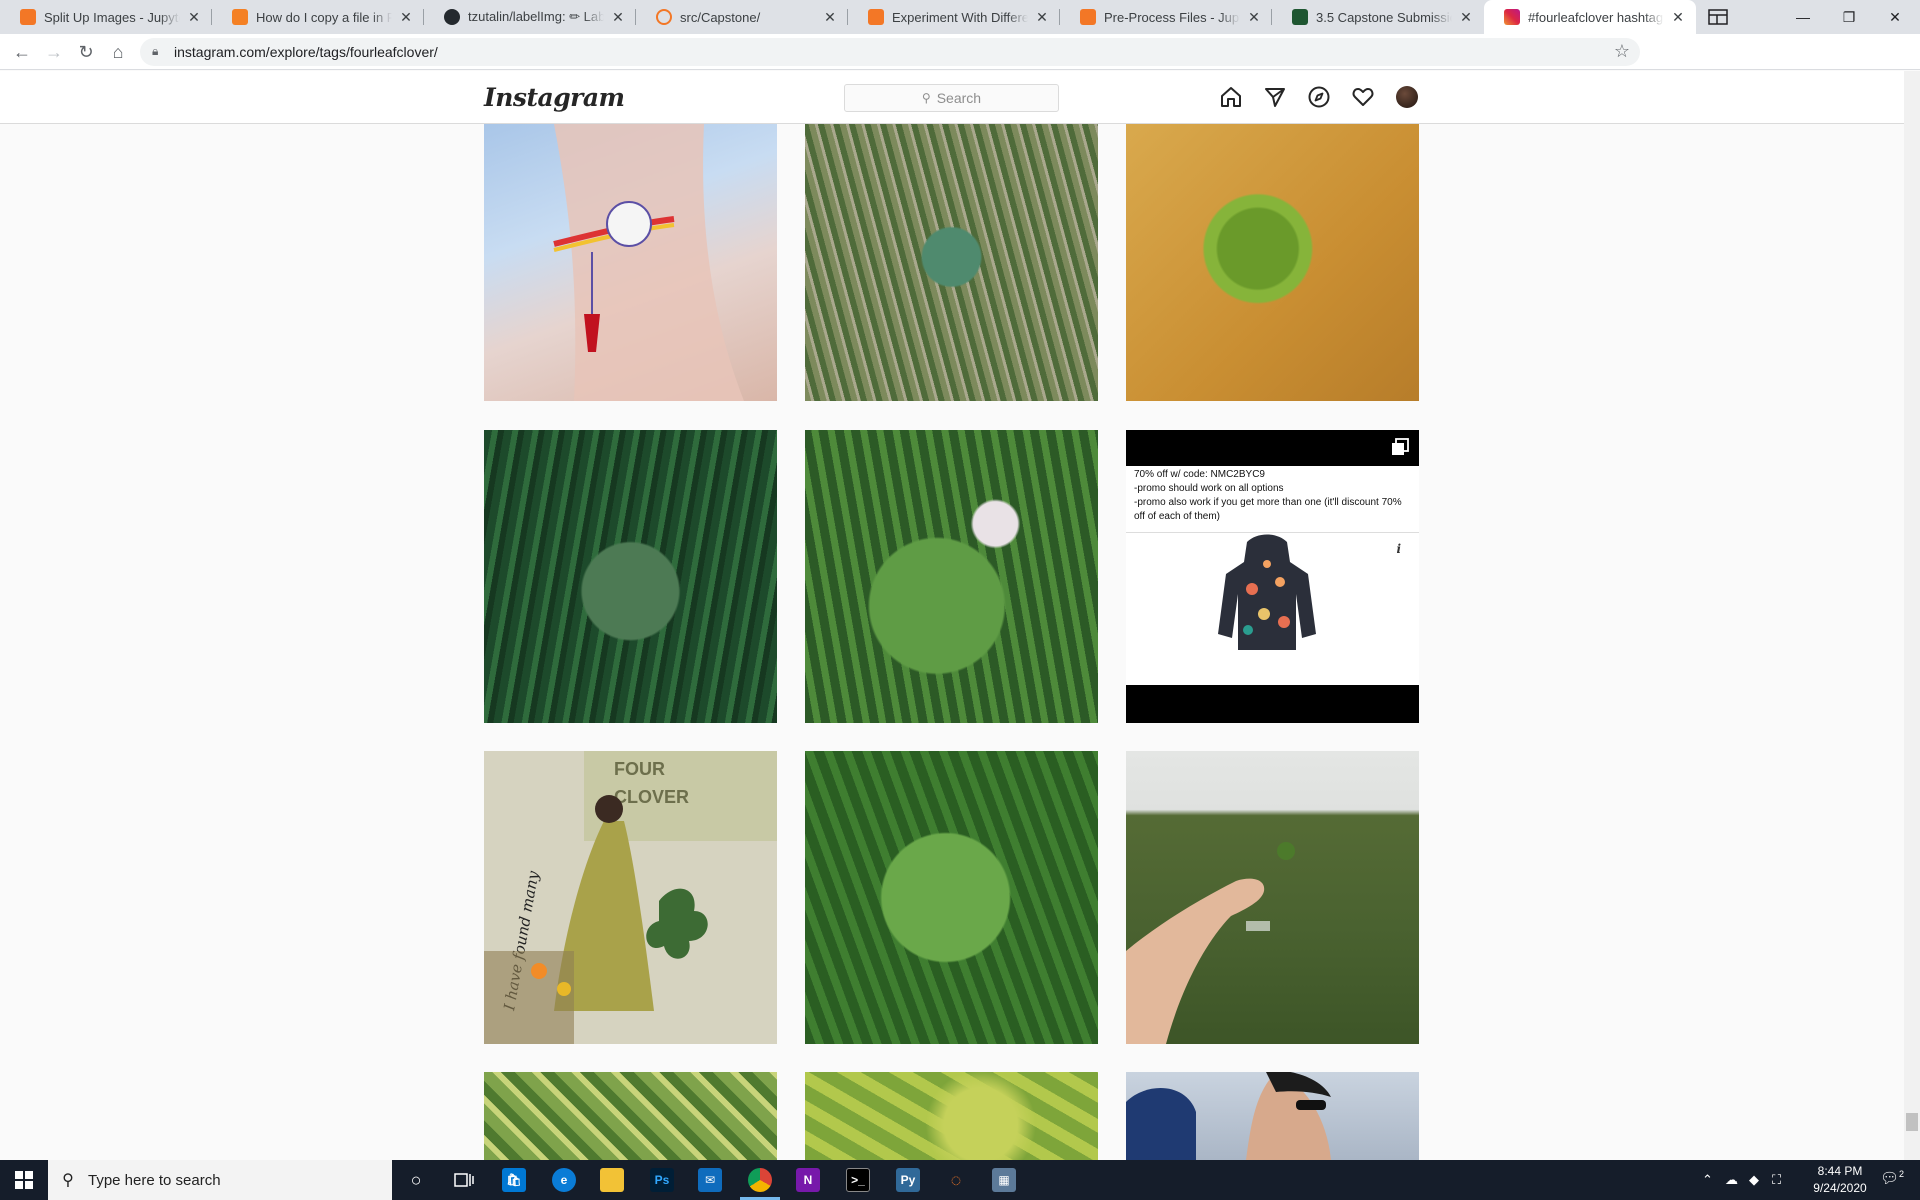  What do you see at coordinates (1754, 1180) in the screenshot?
I see `dropbox-icon: ◆` at bounding box center [1754, 1180].